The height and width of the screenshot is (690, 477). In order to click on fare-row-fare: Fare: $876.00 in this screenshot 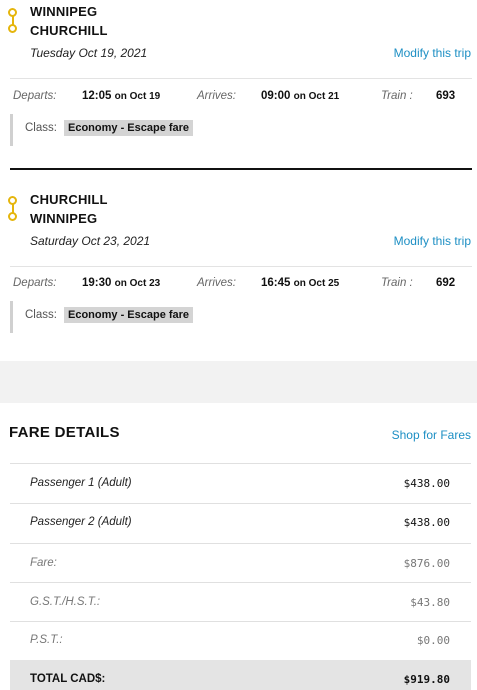, I will do `click(240, 562)`.